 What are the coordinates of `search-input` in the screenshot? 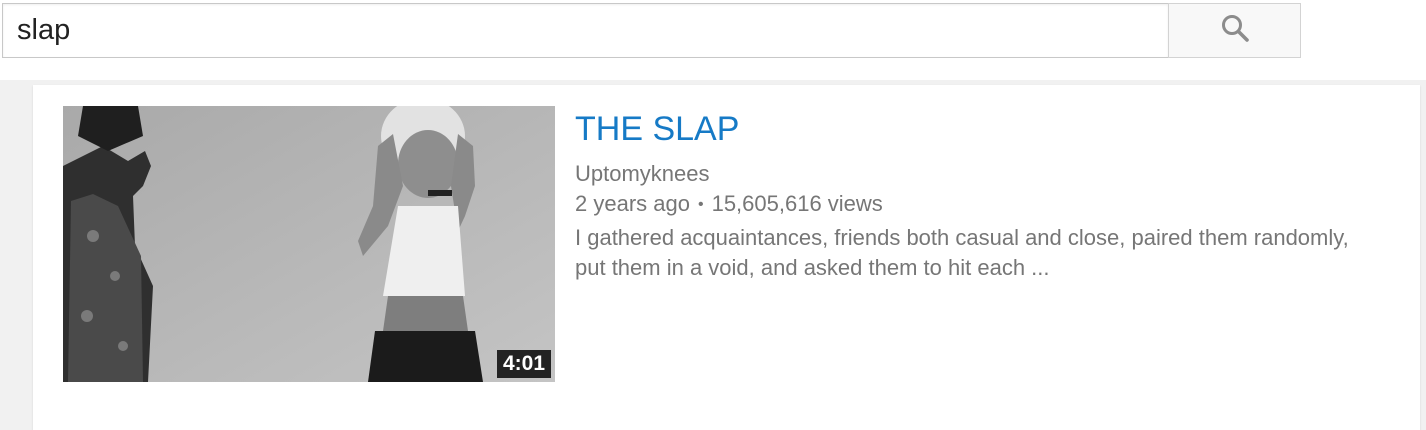 It's located at (585, 30).